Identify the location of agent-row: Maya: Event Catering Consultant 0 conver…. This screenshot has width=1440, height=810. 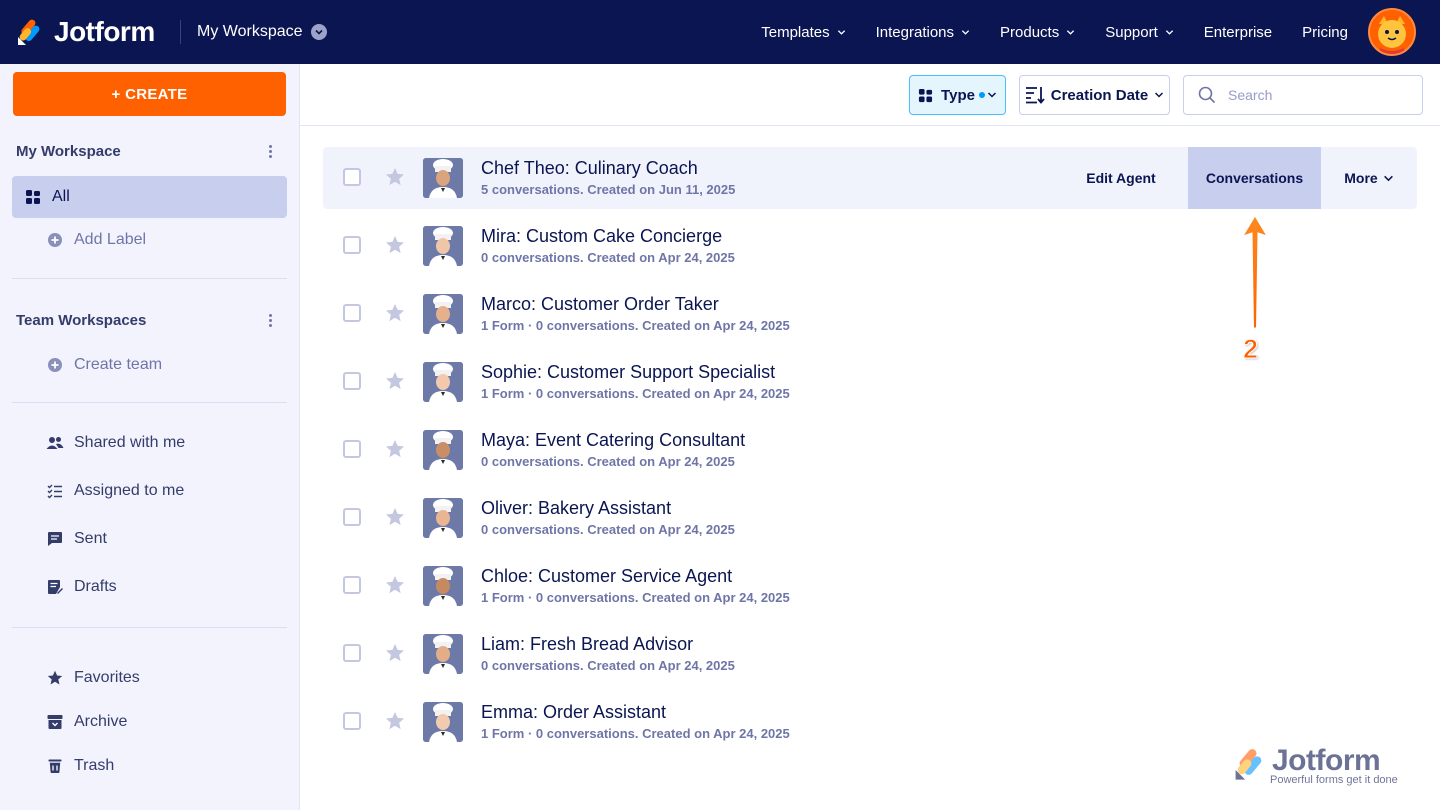
(870, 450).